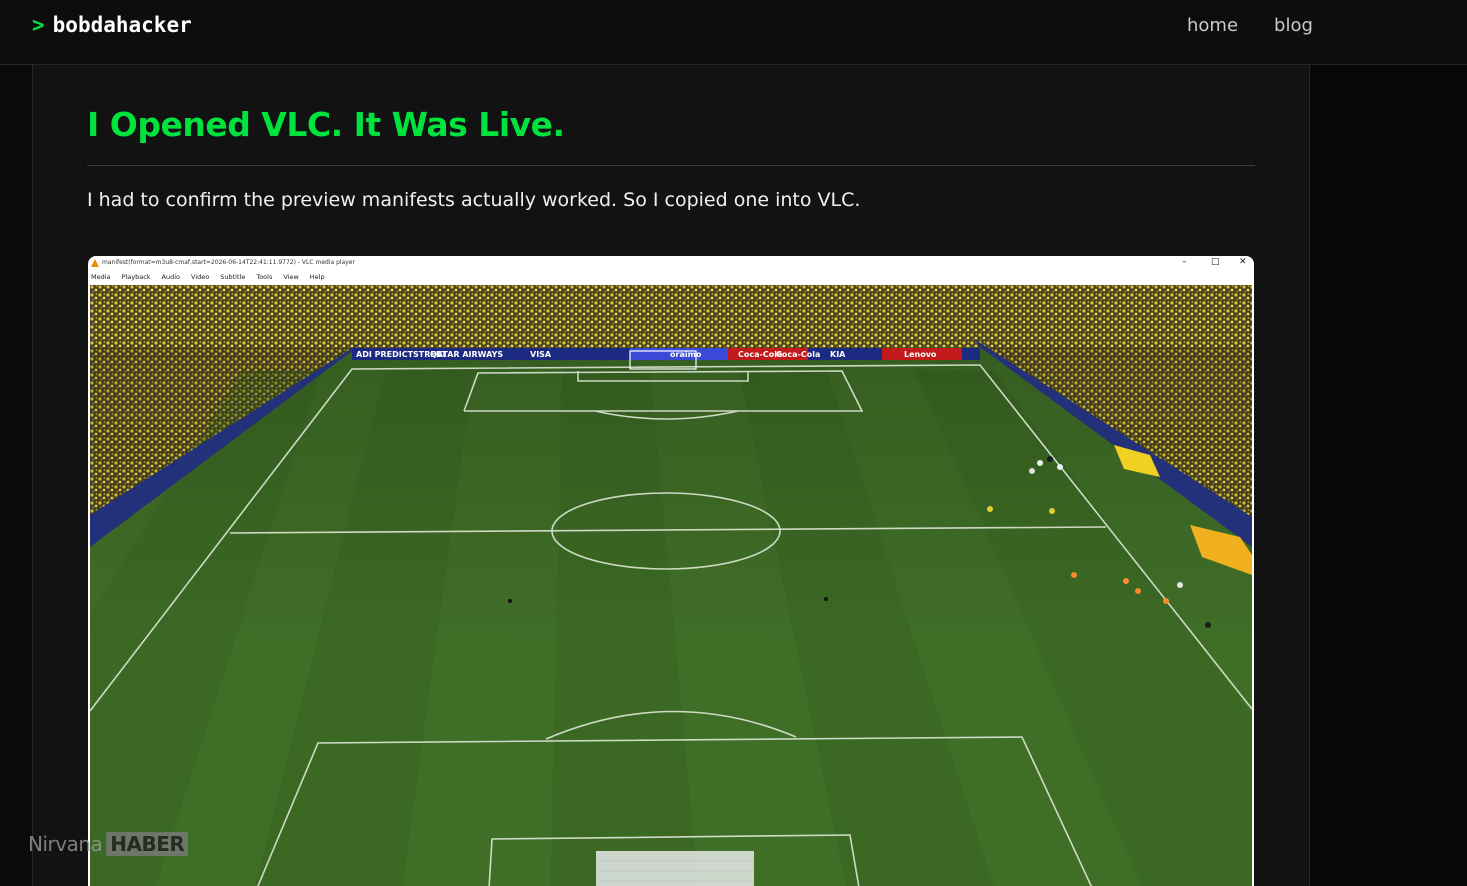 Image resolution: width=1467 pixels, height=886 pixels. What do you see at coordinates (541, 354) in the screenshot?
I see `ad-board-visa: VISA` at bounding box center [541, 354].